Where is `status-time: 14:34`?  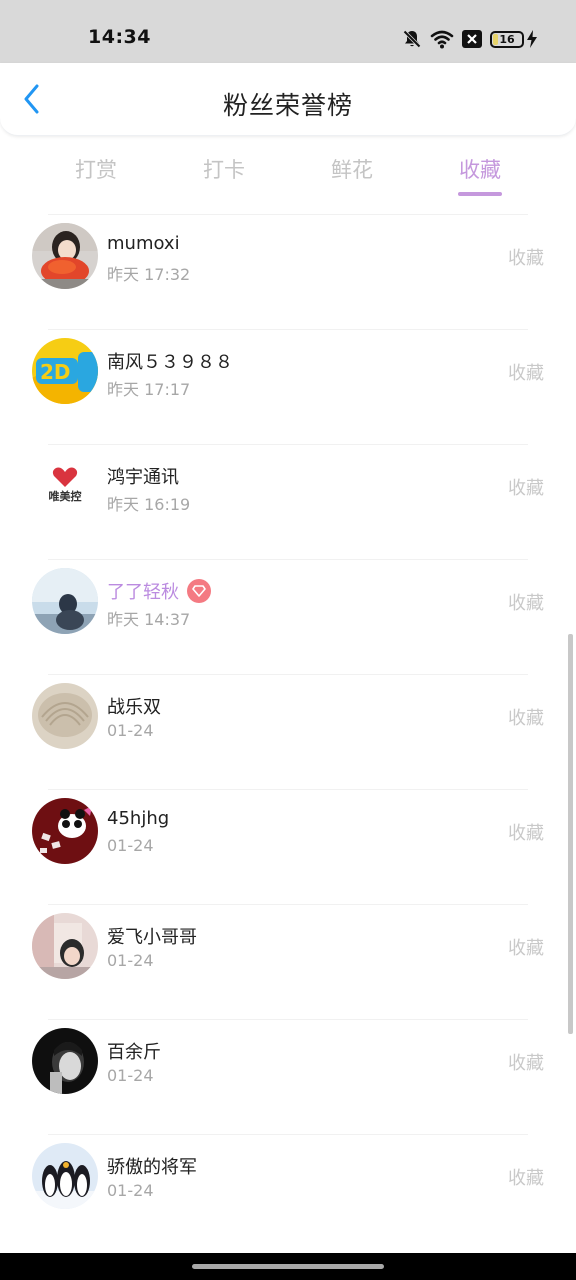
status-time: 14:34 is located at coordinates (119, 37).